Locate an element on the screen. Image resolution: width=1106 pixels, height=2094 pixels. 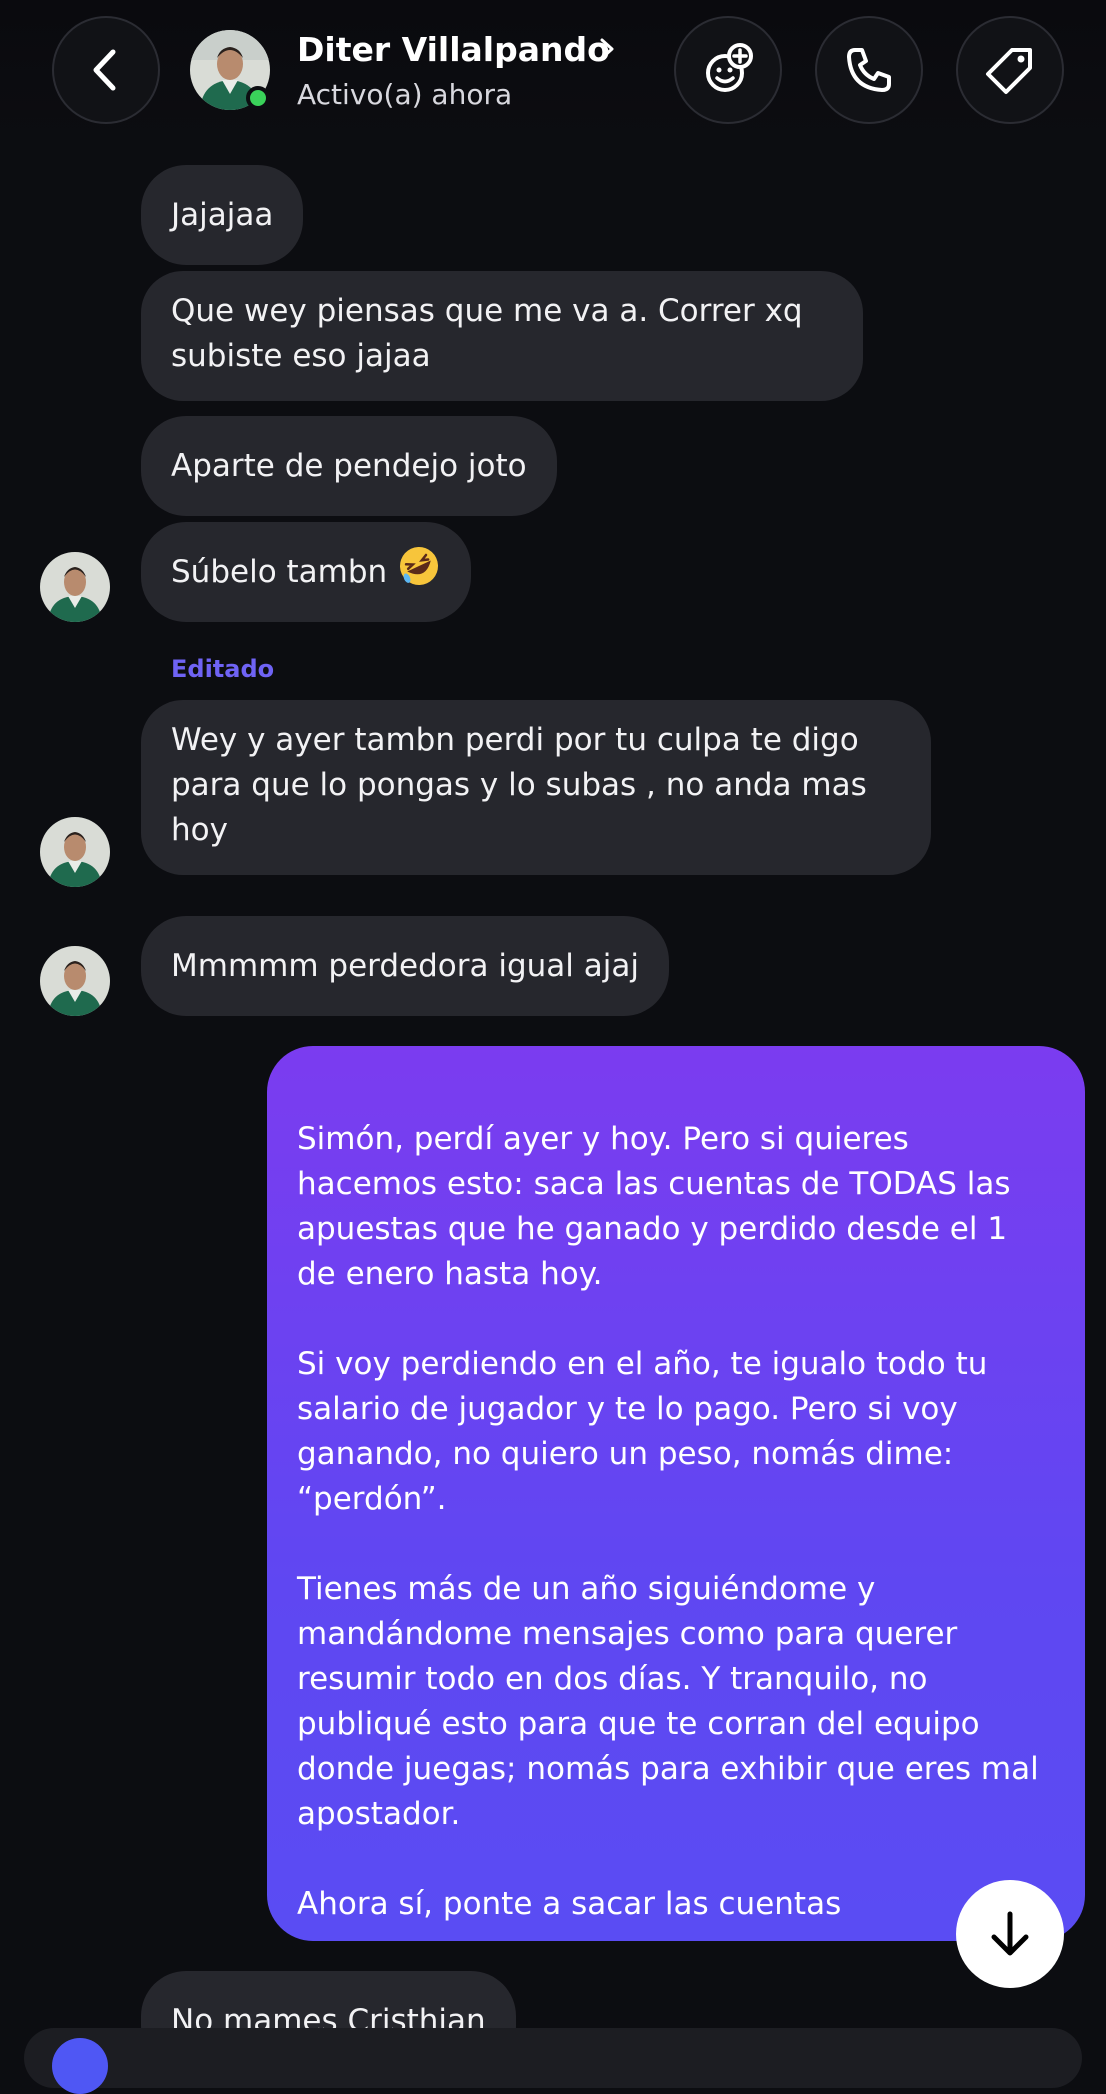
add-effects-button is located at coordinates (728, 70).